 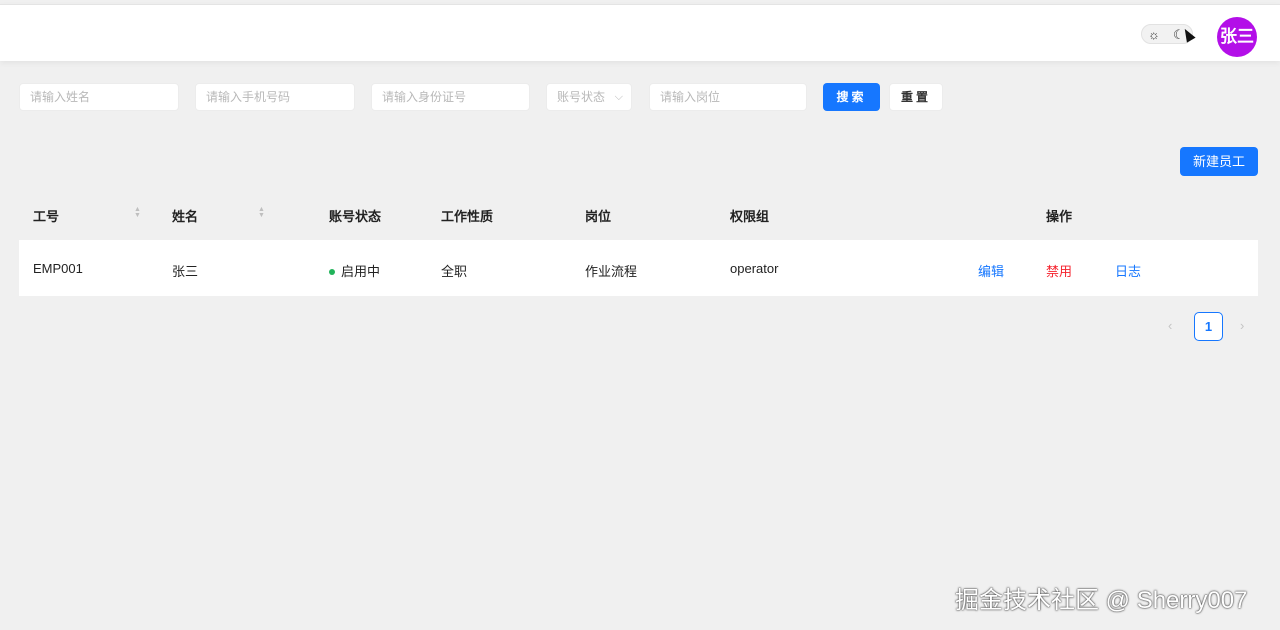 I want to click on log-link: 日志, so click(x=1128, y=270).